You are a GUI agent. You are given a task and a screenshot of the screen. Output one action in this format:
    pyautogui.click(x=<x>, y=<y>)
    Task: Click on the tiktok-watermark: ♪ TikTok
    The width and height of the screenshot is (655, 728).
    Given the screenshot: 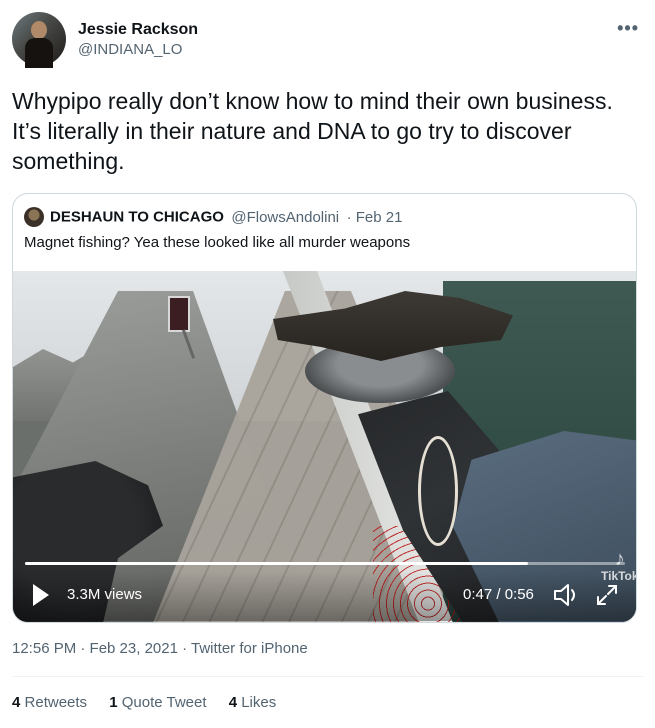 What is the action you would take?
    pyautogui.click(x=619, y=565)
    